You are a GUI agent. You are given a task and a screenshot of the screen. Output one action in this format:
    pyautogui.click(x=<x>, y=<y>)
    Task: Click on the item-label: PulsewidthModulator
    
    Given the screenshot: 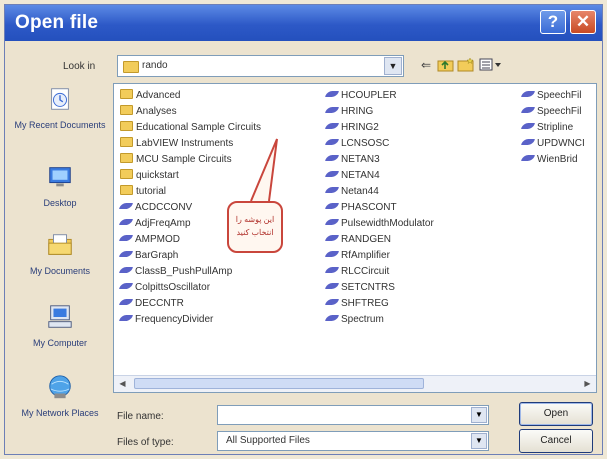 What is the action you would take?
    pyautogui.click(x=387, y=223)
    